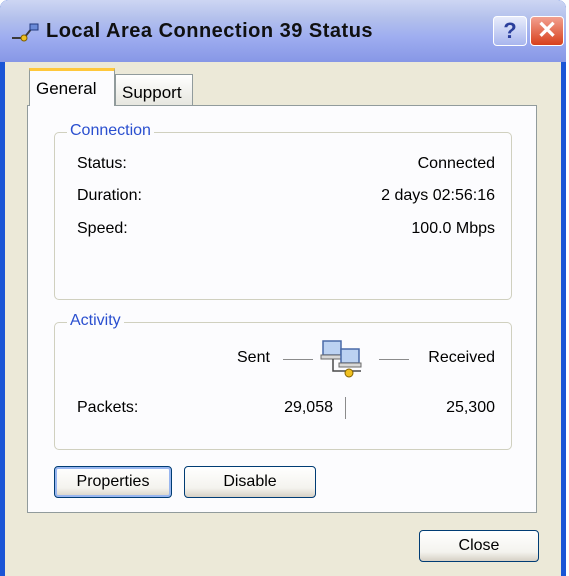 The height and width of the screenshot is (576, 569). What do you see at coordinates (308, 407) in the screenshot?
I see `packets-sent-value: 29,058` at bounding box center [308, 407].